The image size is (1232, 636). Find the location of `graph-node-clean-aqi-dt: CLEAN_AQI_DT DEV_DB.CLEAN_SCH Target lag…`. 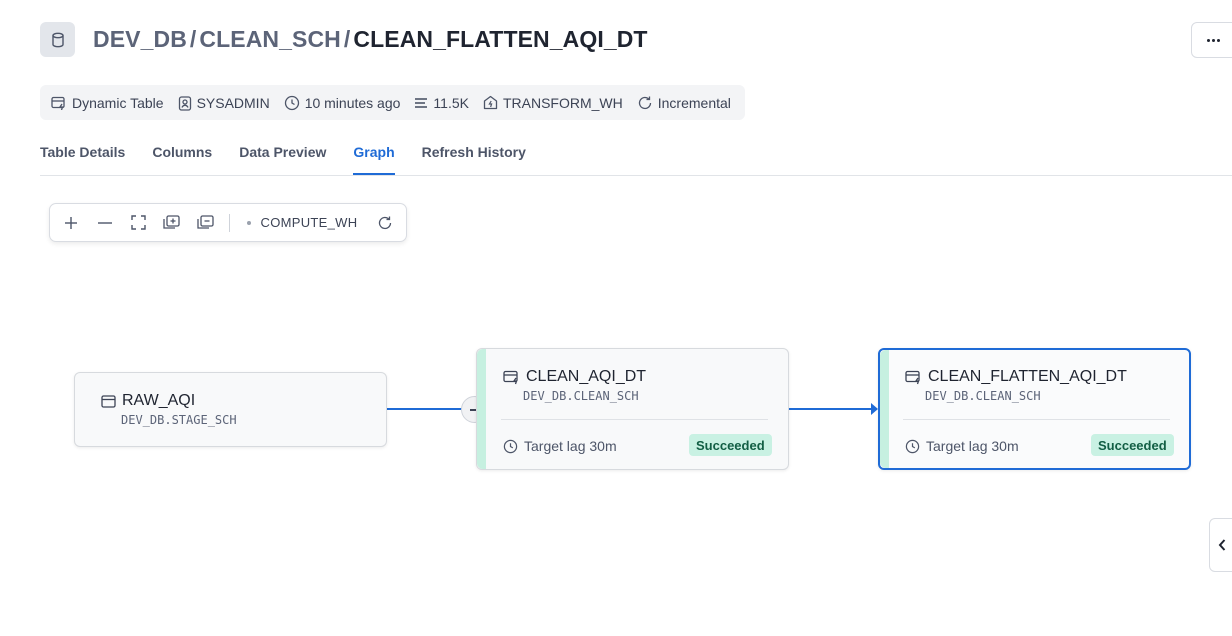

graph-node-clean-aqi-dt: CLEAN_AQI_DT DEV_DB.CLEAN_SCH Target lag… is located at coordinates (632, 409).